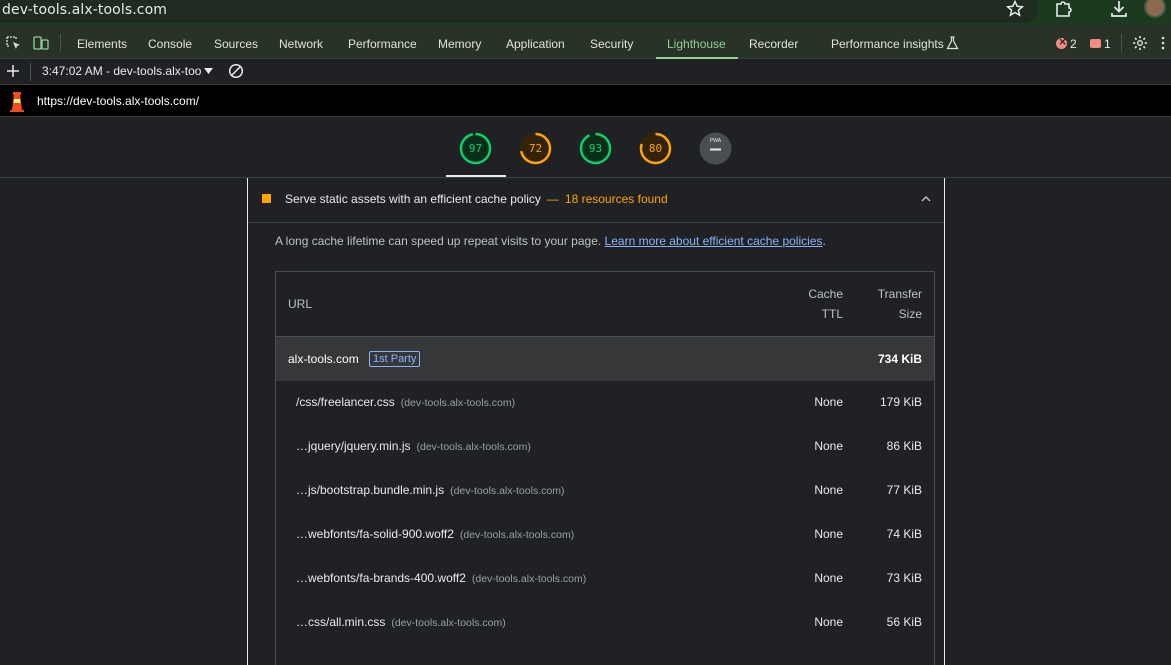  Describe the element at coordinates (1015, 9) in the screenshot. I see `star-icon` at that location.